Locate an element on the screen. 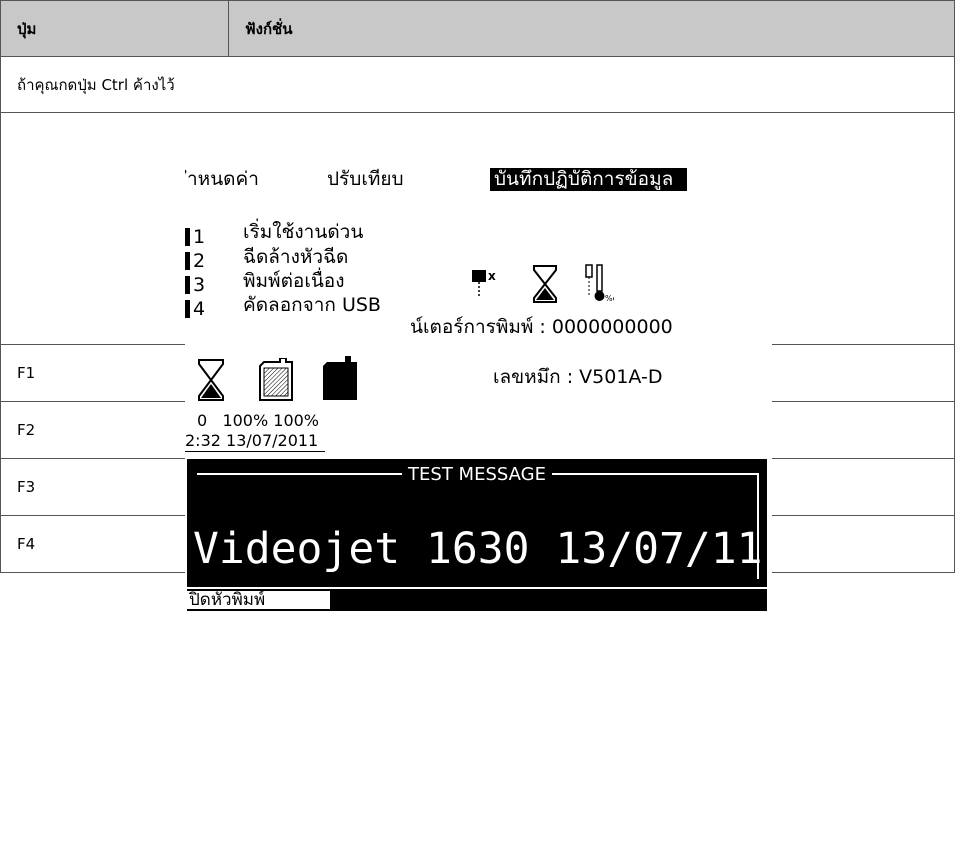 This screenshot has width=957, height=862. fkey-number: 2 is located at coordinates (199, 261).